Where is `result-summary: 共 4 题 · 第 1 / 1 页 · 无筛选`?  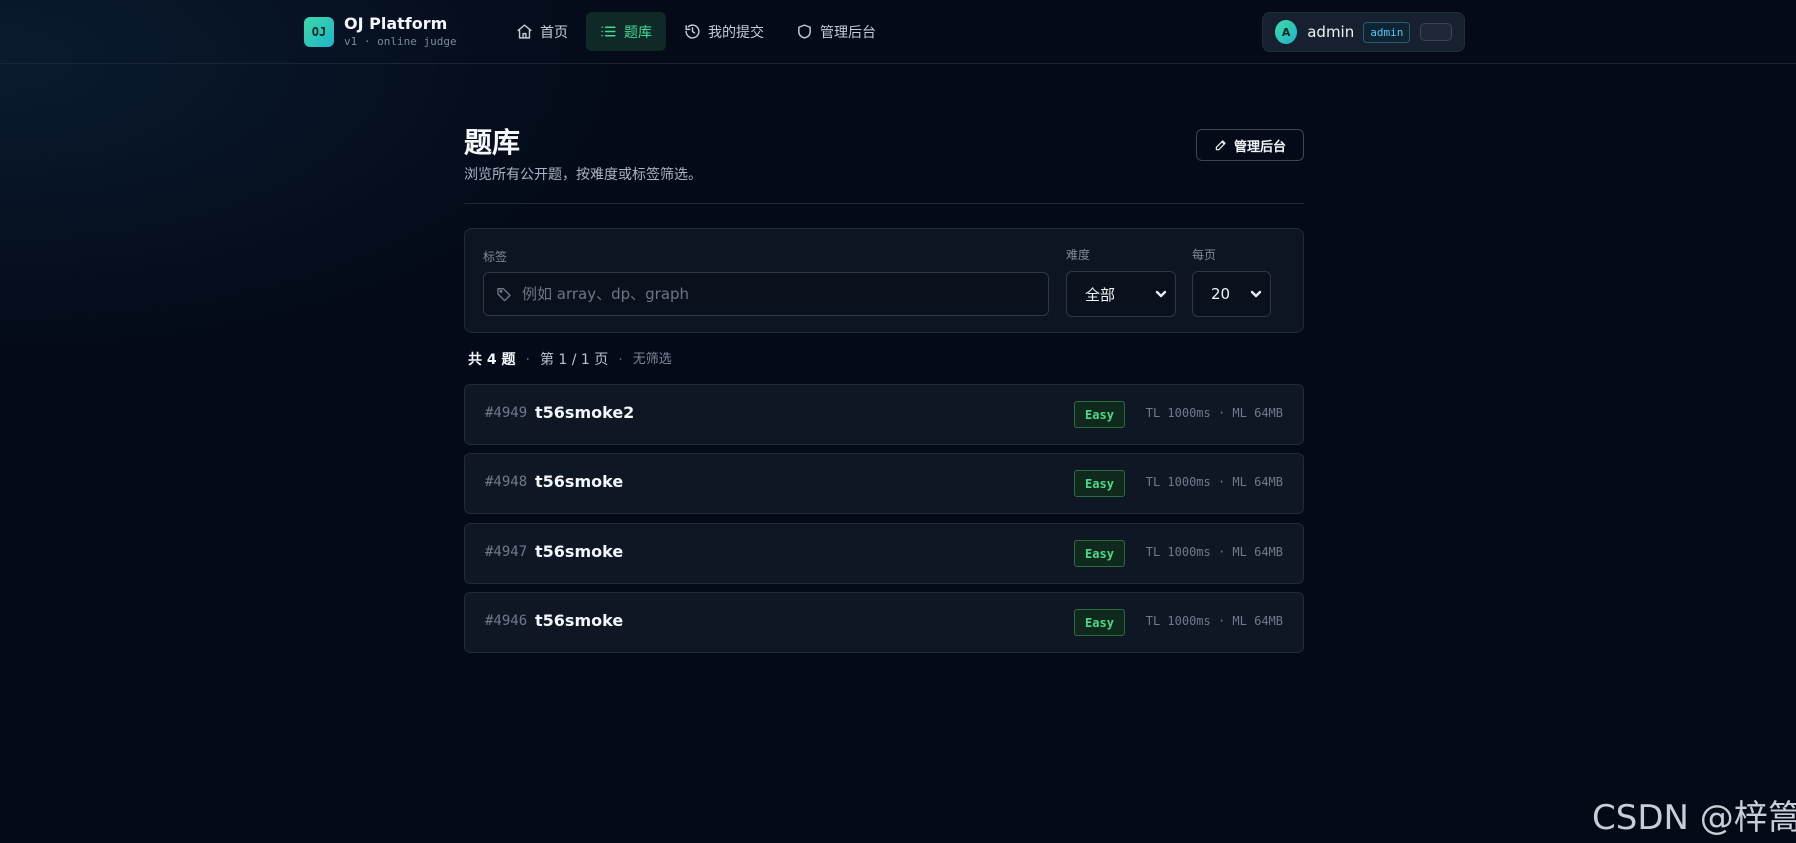 result-summary: 共 4 题 · 第 1 / 1 页 · 无筛选 is located at coordinates (570, 360).